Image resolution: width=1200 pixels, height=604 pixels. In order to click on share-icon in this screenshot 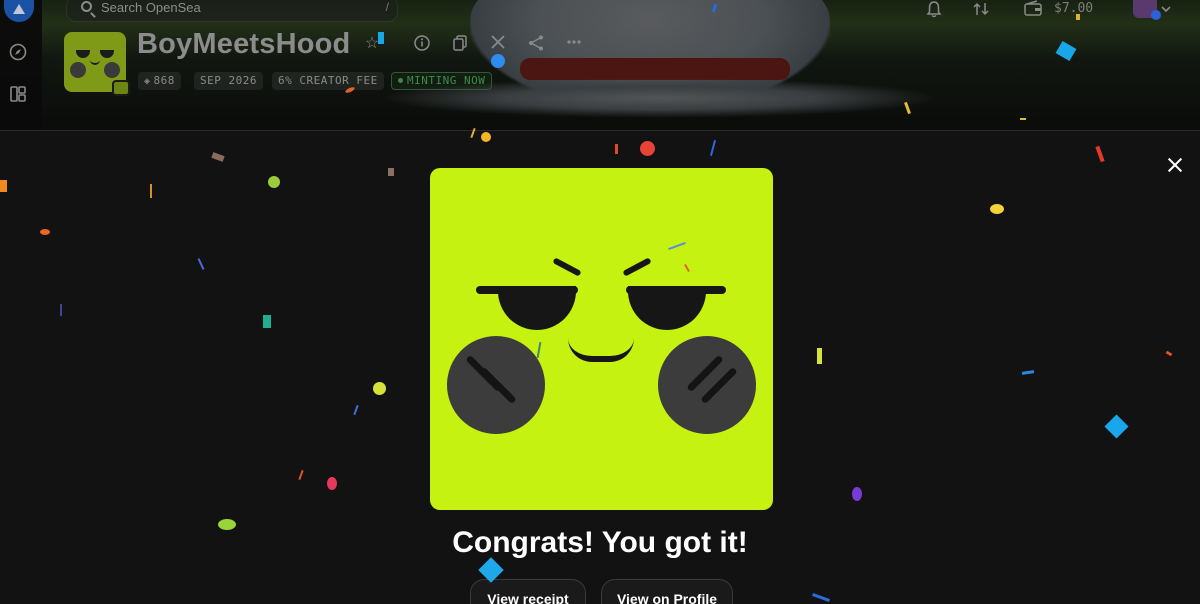, I will do `click(536, 44)`.